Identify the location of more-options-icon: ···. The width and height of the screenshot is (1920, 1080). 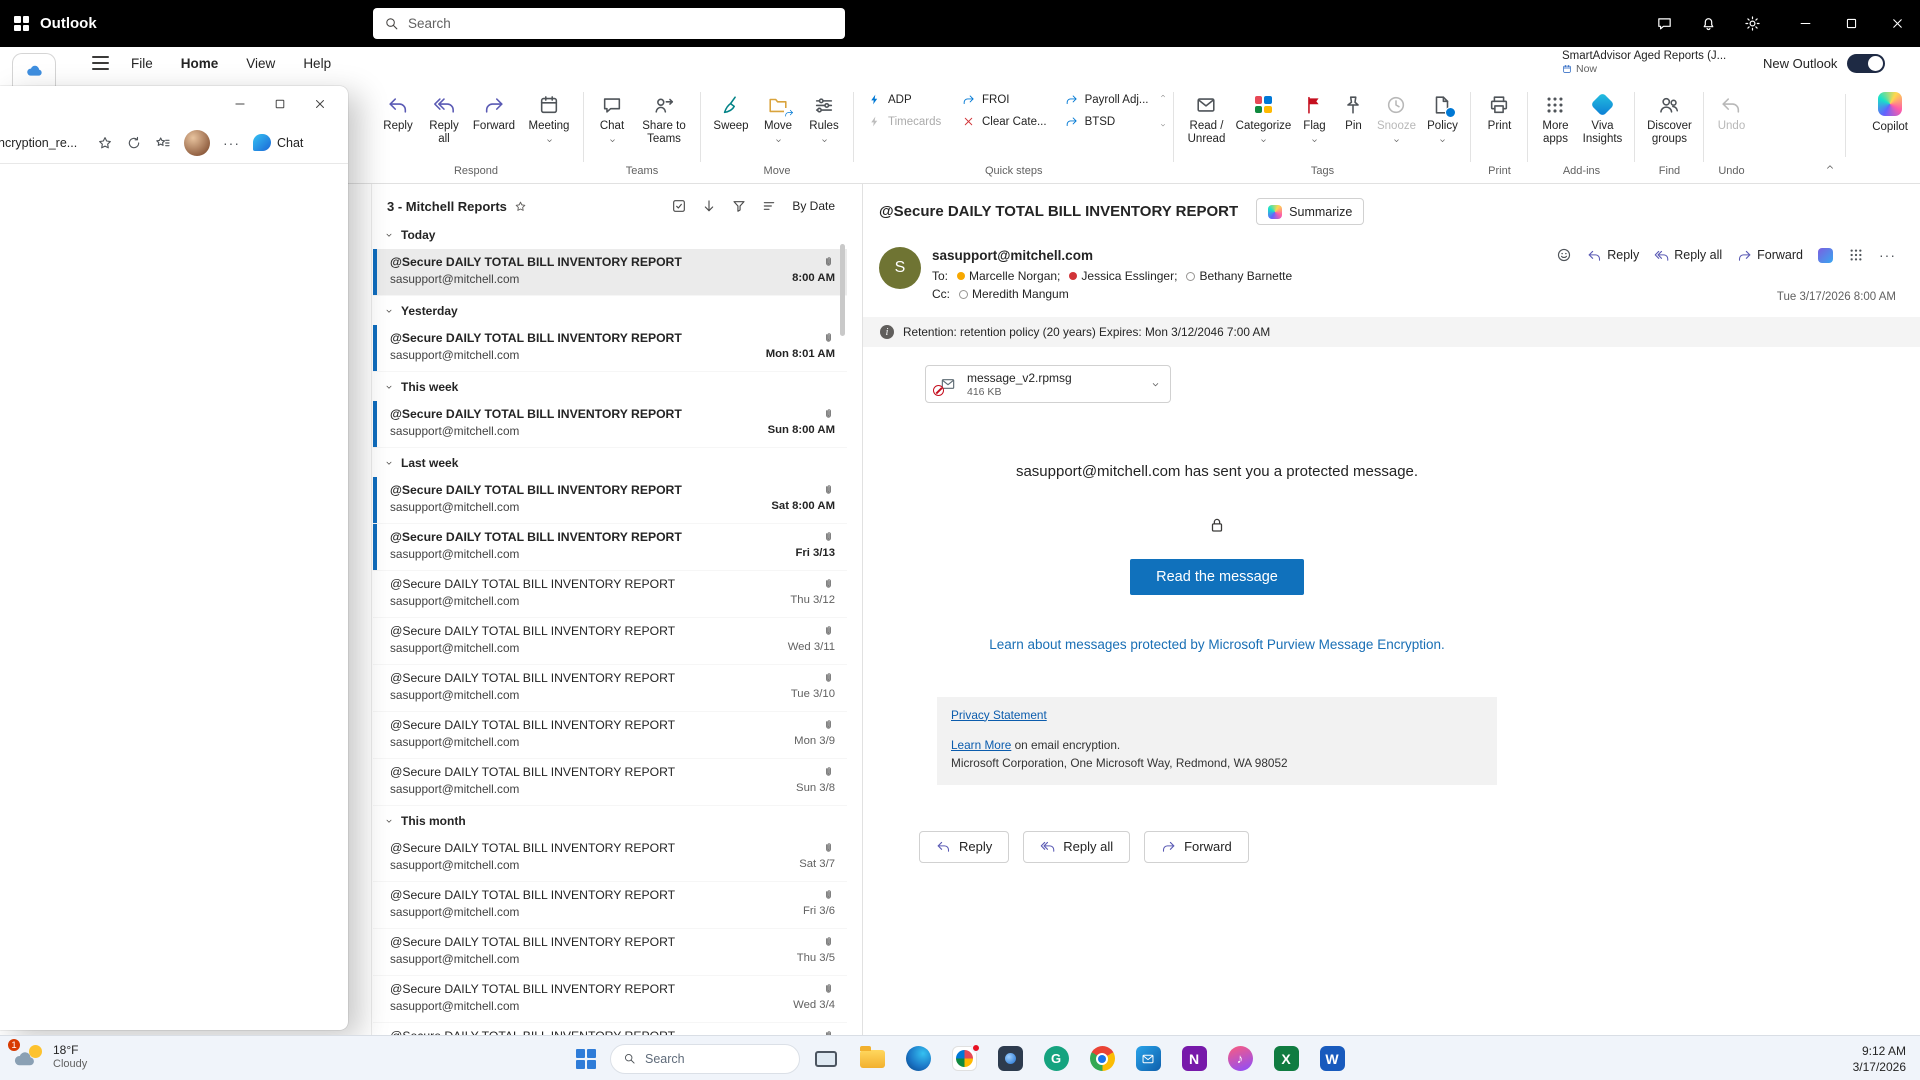
(1887, 255).